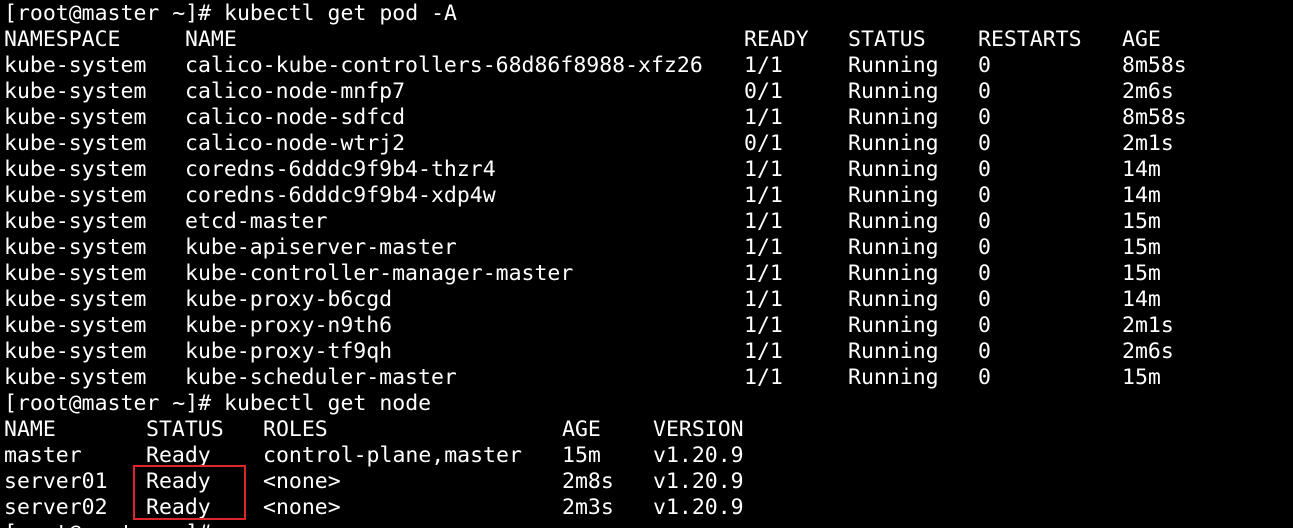 The height and width of the screenshot is (528, 1293). Describe the element at coordinates (581, 429) in the screenshot. I see `nodes-header-cell: AGE` at that location.